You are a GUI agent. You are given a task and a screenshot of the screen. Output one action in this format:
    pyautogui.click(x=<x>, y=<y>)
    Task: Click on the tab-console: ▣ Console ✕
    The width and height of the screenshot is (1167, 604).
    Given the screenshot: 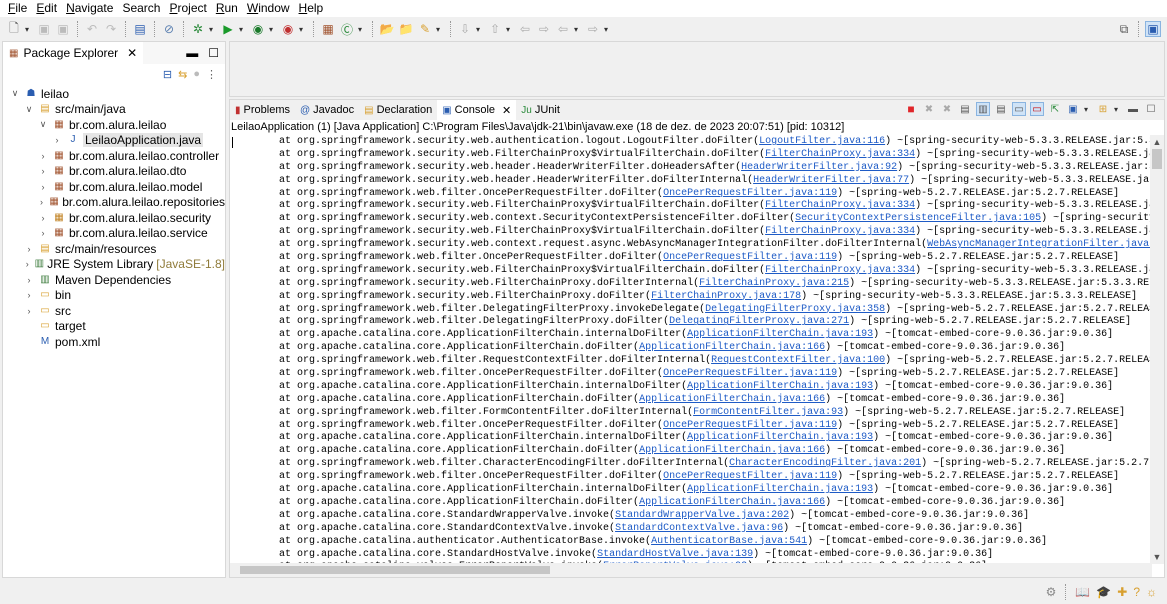 What is the action you would take?
    pyautogui.click(x=477, y=110)
    